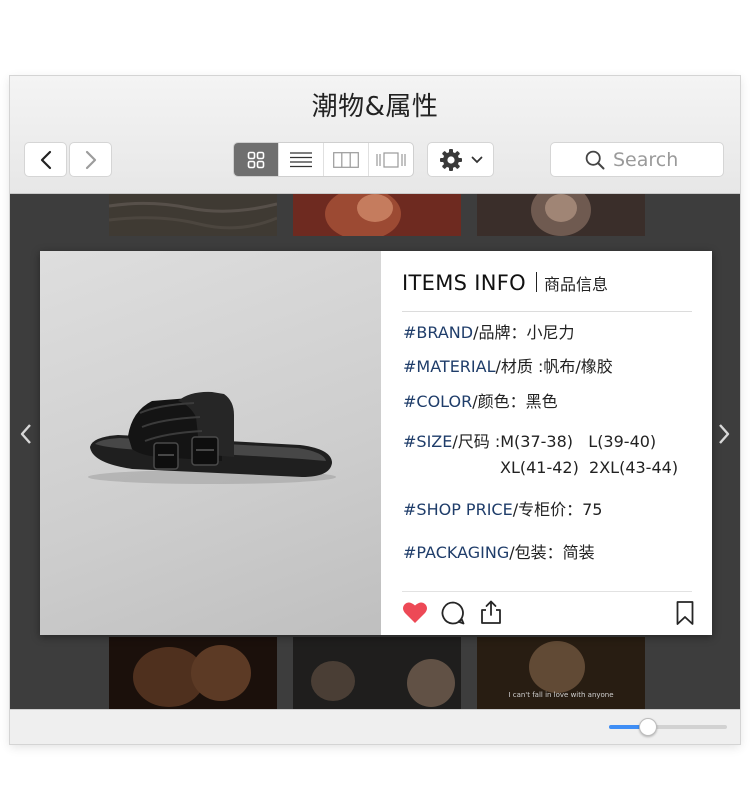 Image resolution: width=750 pixels, height=810 pixels. I want to click on material-label: /材质 :, so click(519, 366).